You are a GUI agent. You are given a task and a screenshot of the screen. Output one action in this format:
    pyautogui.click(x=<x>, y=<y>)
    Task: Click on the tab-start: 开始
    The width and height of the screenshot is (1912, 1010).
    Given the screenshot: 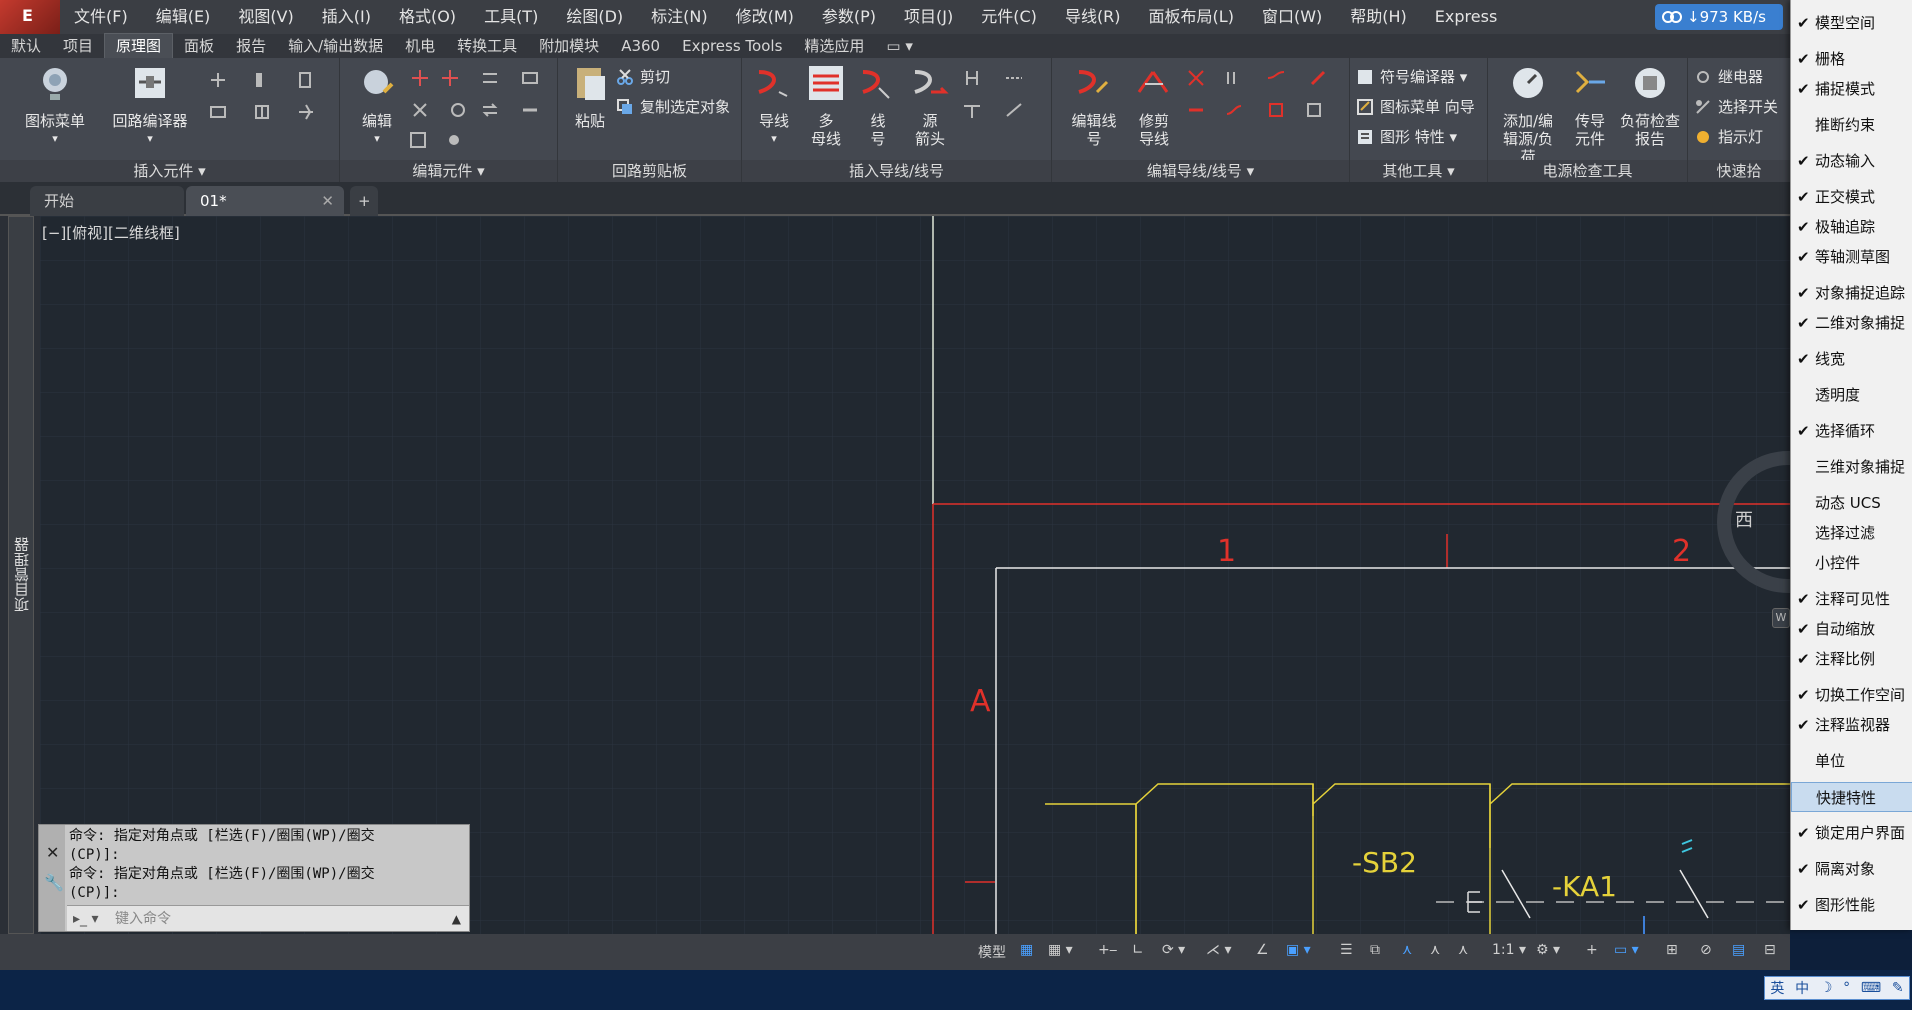 What is the action you would take?
    pyautogui.click(x=107, y=201)
    